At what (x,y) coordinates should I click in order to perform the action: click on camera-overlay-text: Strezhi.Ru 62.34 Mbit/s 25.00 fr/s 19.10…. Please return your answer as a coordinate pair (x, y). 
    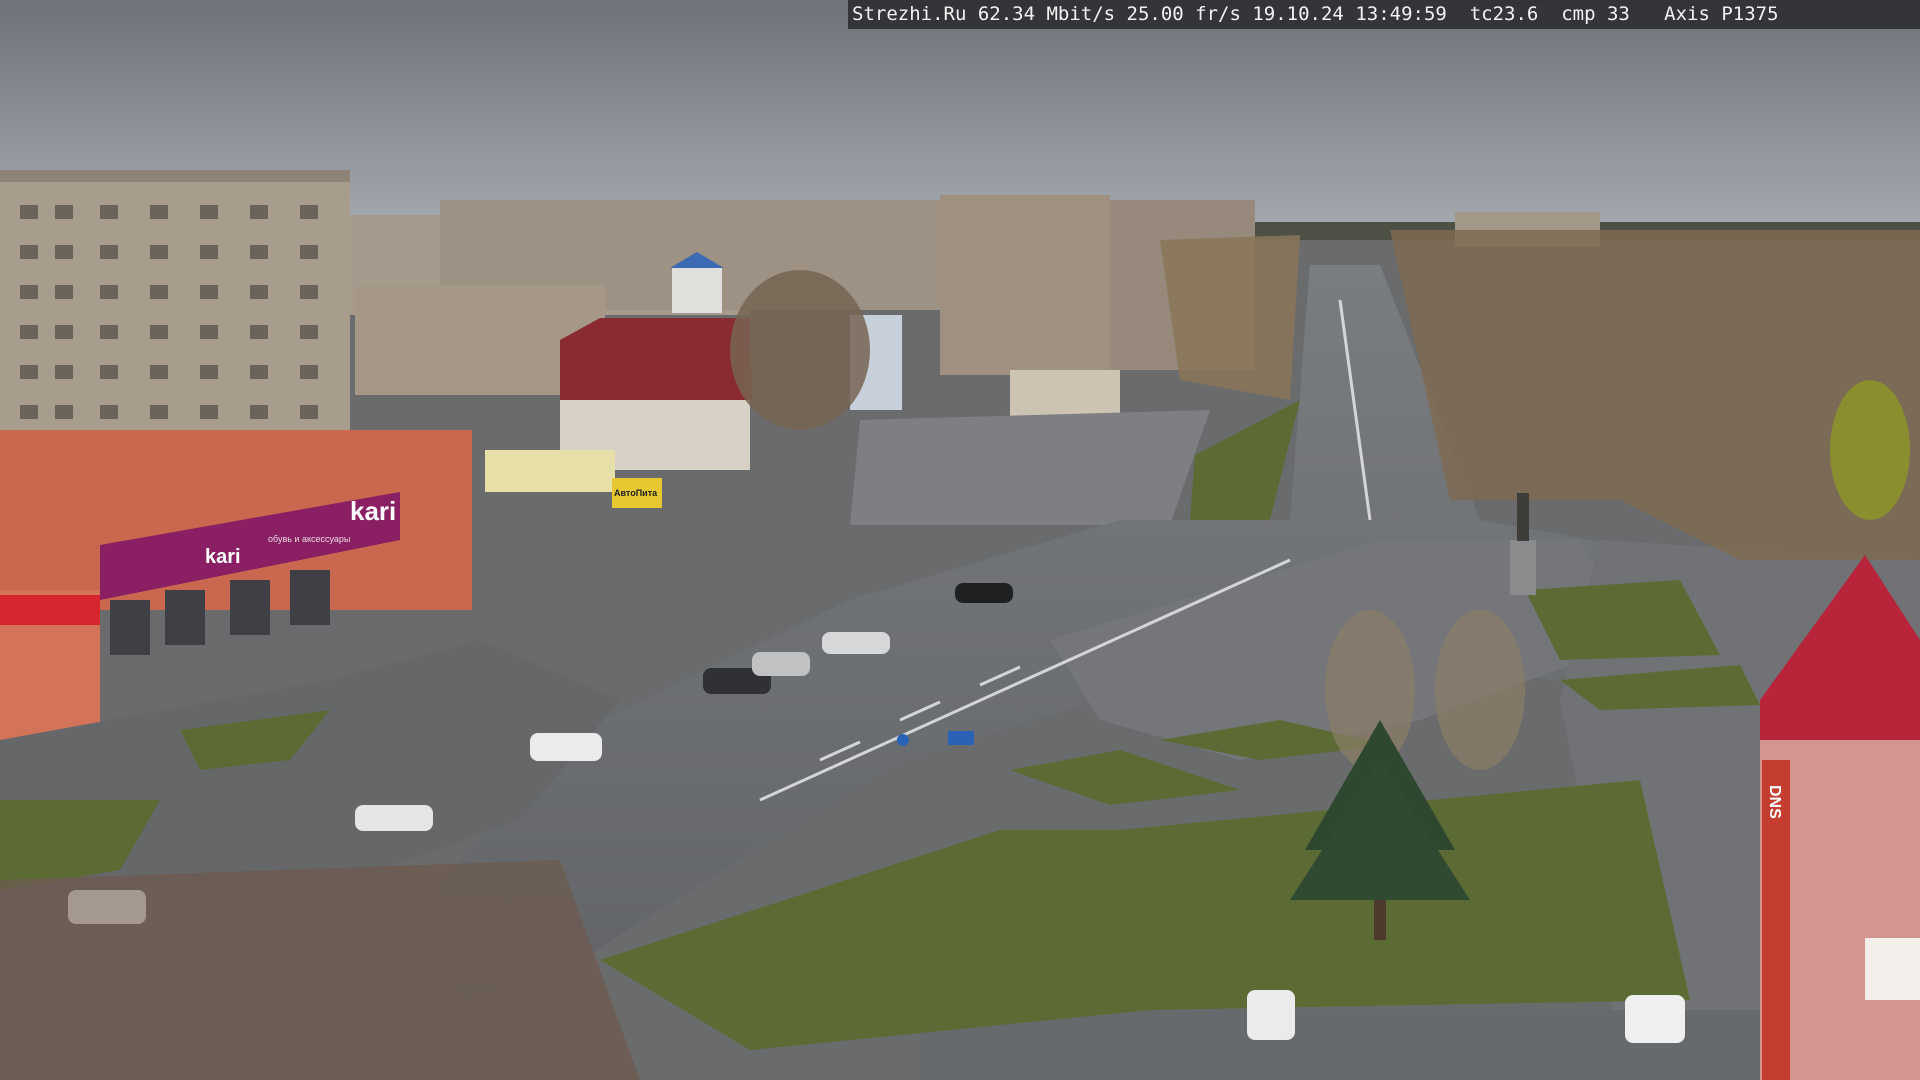
    Looking at the image, I should click on (1384, 14).